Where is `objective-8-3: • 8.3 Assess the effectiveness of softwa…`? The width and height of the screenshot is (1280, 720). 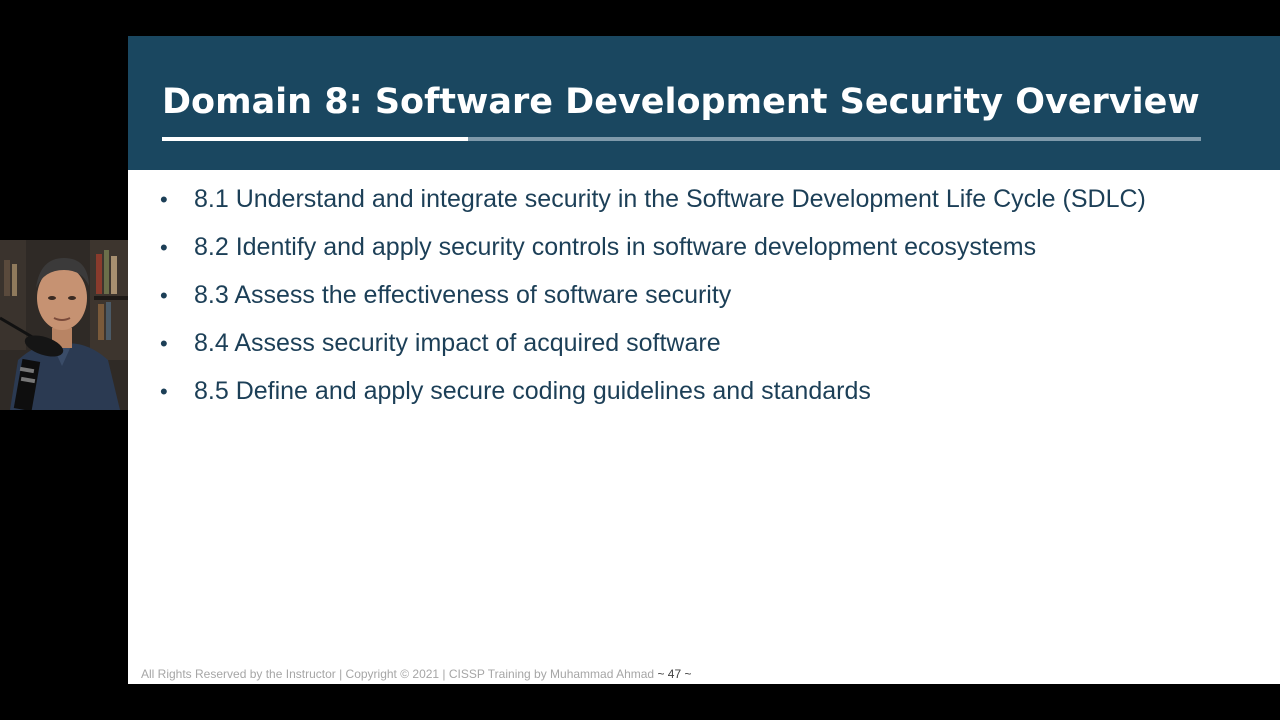 objective-8-3: • 8.3 Assess the effectiveness of softwa… is located at coordinates (690, 295).